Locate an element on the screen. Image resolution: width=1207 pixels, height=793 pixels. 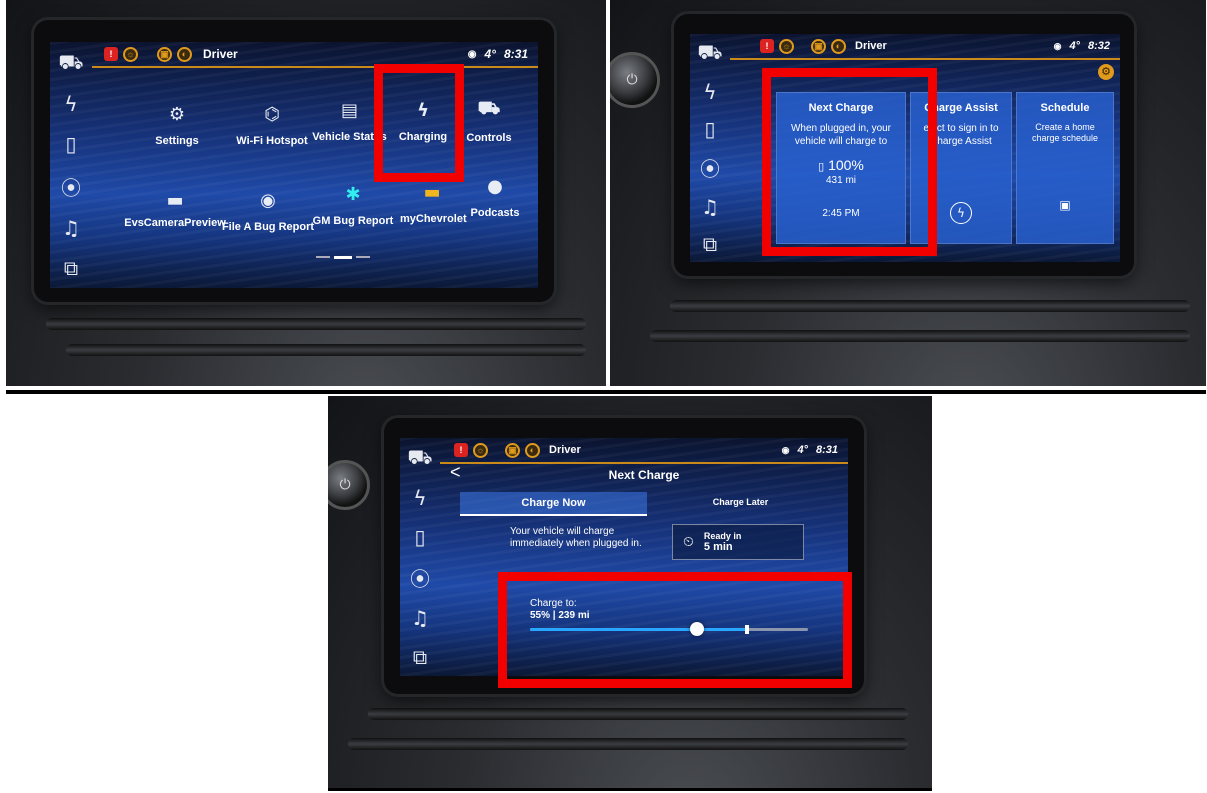
clock: 8:32 is located at coordinates (1098, 46).